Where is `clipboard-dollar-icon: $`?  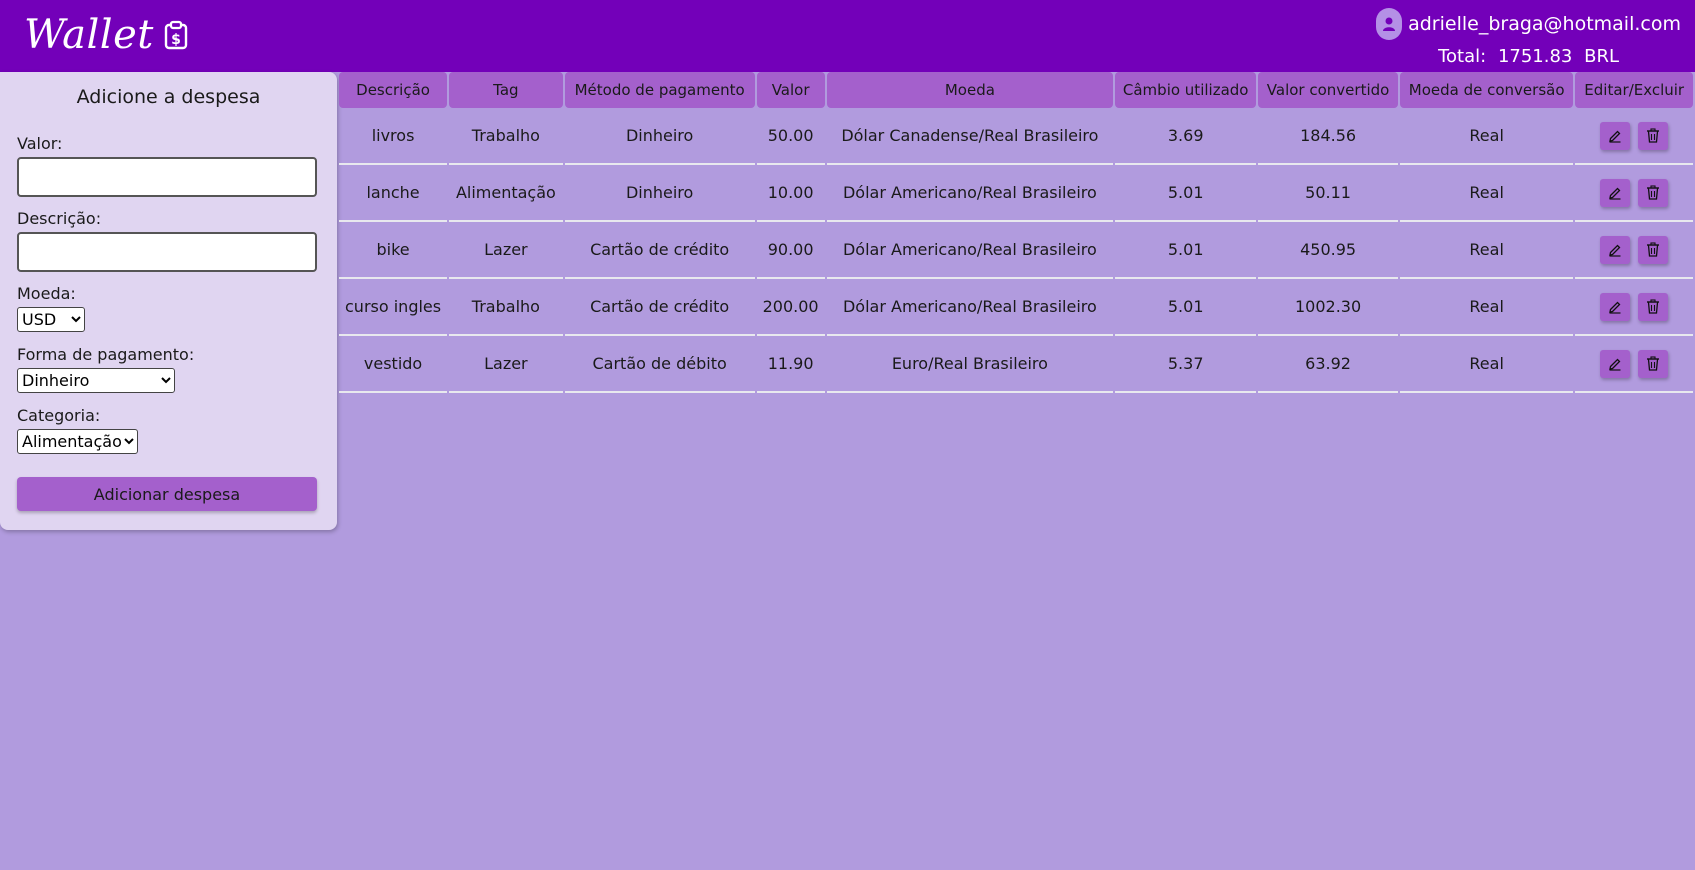 clipboard-dollar-icon: $ is located at coordinates (176, 35).